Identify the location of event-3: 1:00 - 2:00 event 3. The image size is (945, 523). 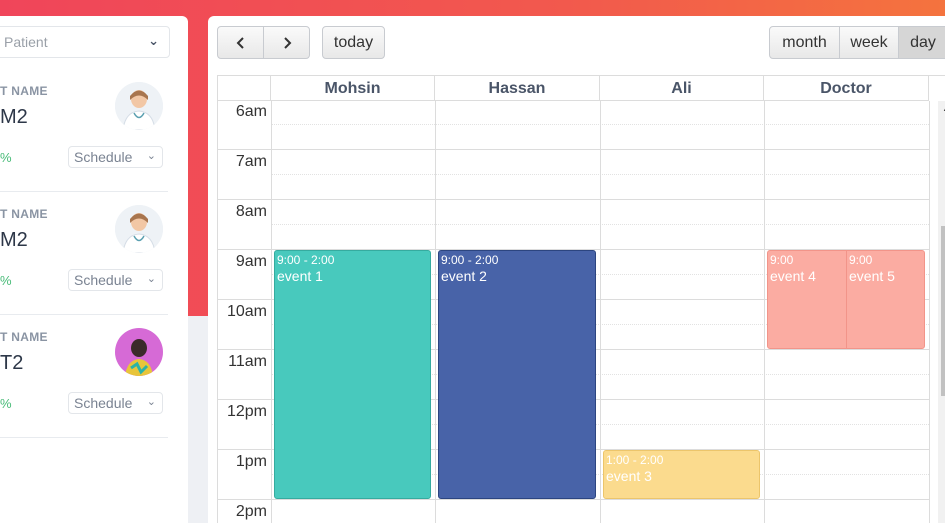
(681, 474).